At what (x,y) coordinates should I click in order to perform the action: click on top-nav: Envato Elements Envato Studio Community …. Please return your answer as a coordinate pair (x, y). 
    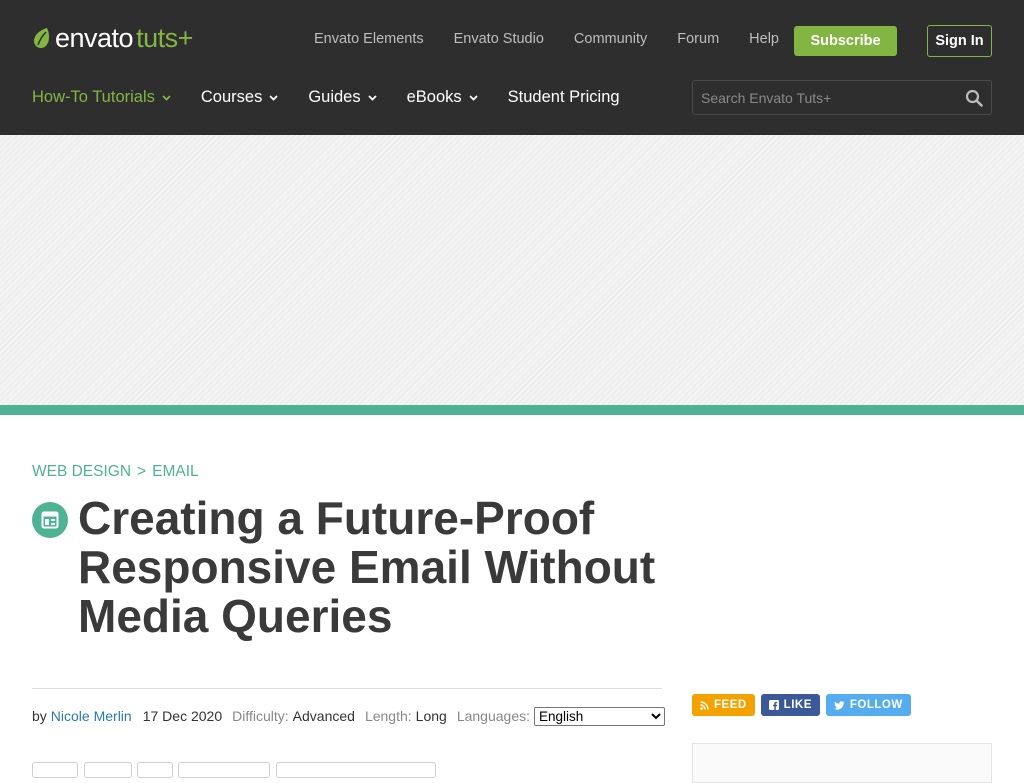
    Looking at the image, I should click on (546, 39).